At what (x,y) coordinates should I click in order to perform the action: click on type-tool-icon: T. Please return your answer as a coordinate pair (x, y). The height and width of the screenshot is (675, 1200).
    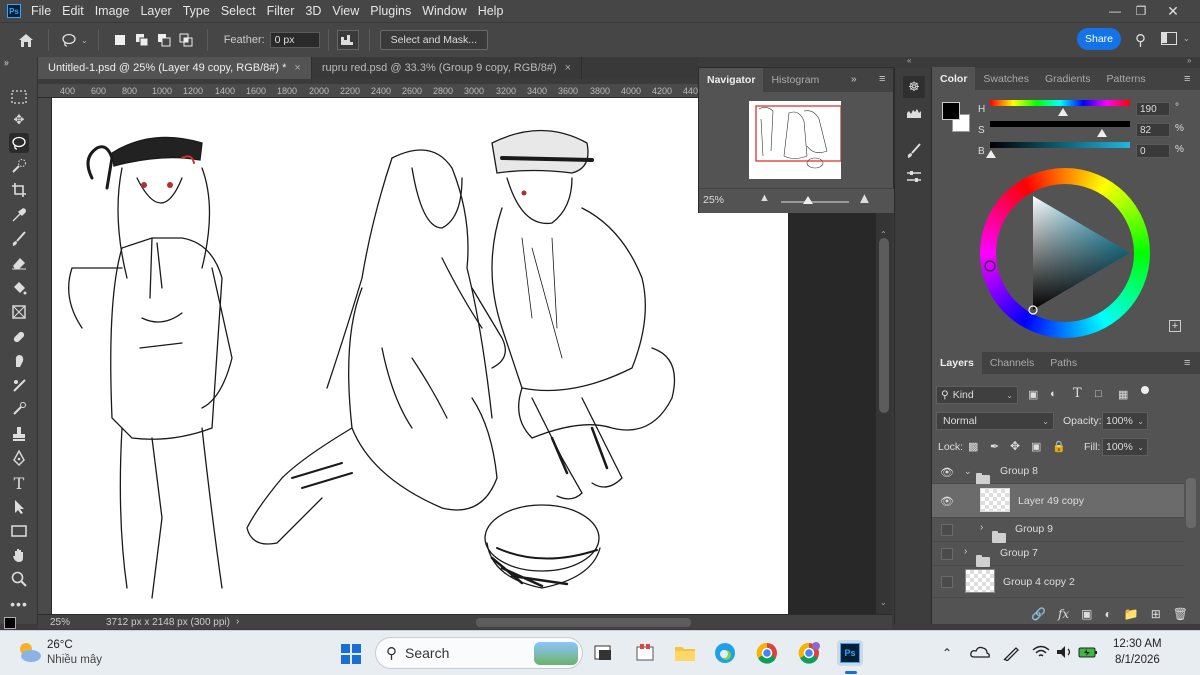
    Looking at the image, I should click on (19, 483).